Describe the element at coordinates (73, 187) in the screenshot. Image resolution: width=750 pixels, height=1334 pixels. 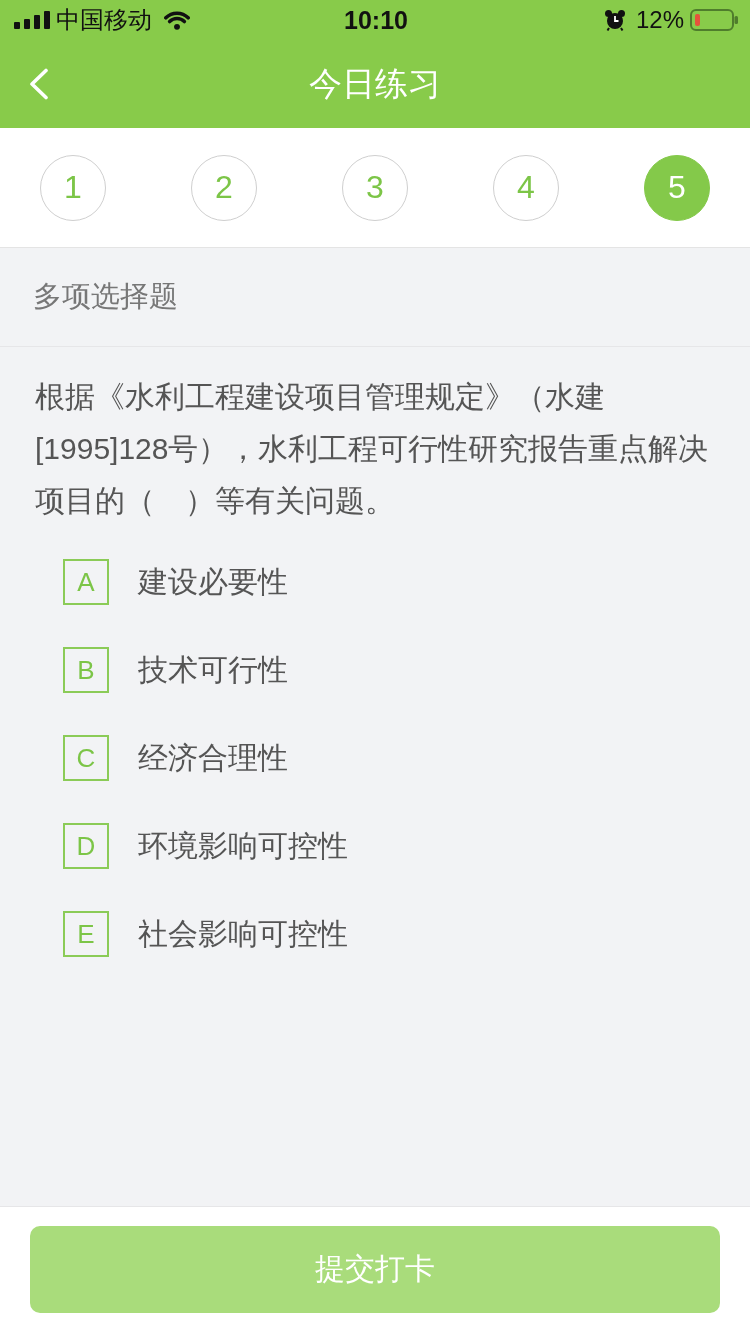
I see `question-number-tab: 1` at that location.